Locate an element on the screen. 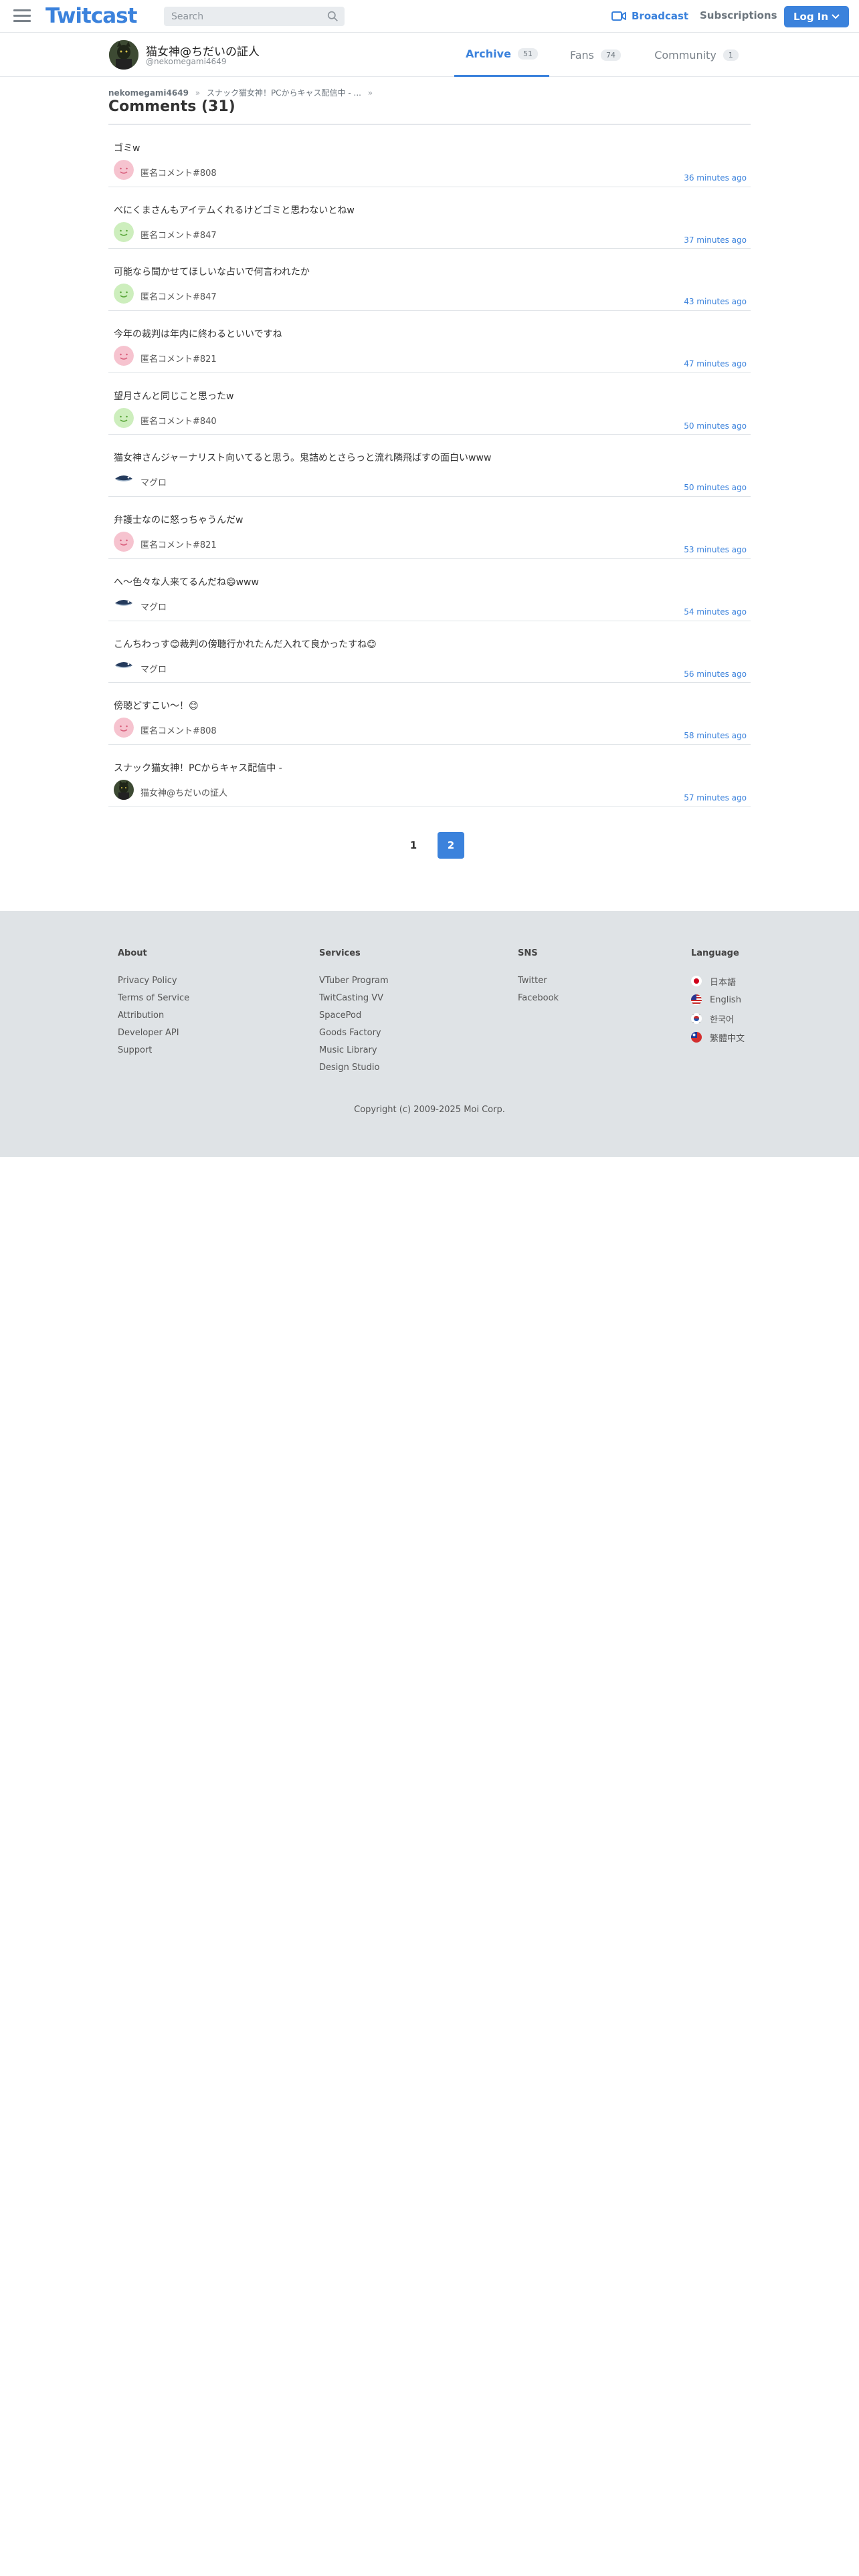  top-navbar: Twitcast Broadcast Subscriptions Log In is located at coordinates (429, 16).